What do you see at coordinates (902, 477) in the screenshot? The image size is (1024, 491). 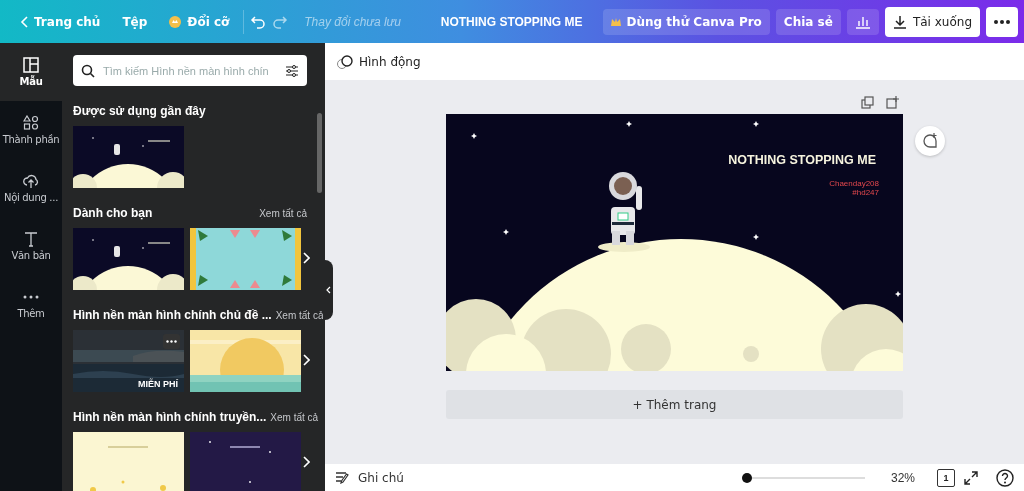 I see `zoom-level: 32%` at bounding box center [902, 477].